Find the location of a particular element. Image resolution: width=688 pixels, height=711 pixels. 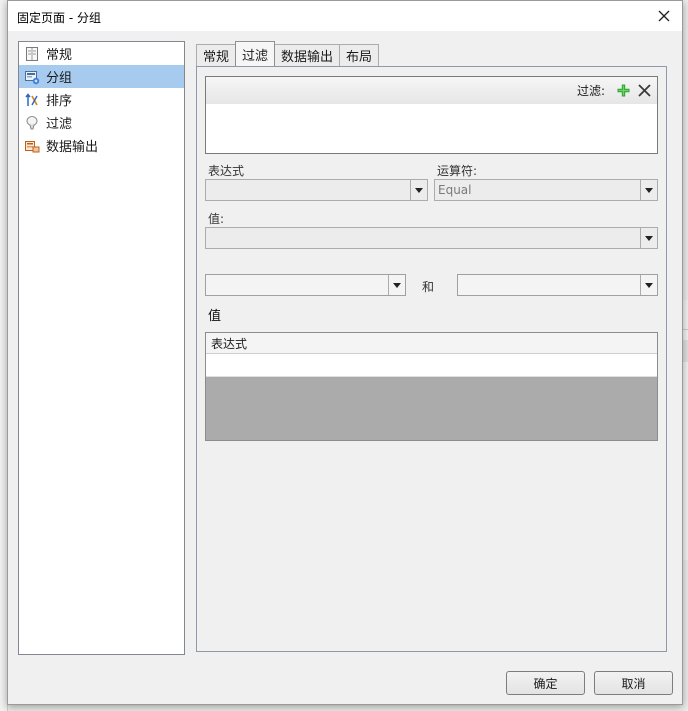

expression-combo is located at coordinates (316, 190).